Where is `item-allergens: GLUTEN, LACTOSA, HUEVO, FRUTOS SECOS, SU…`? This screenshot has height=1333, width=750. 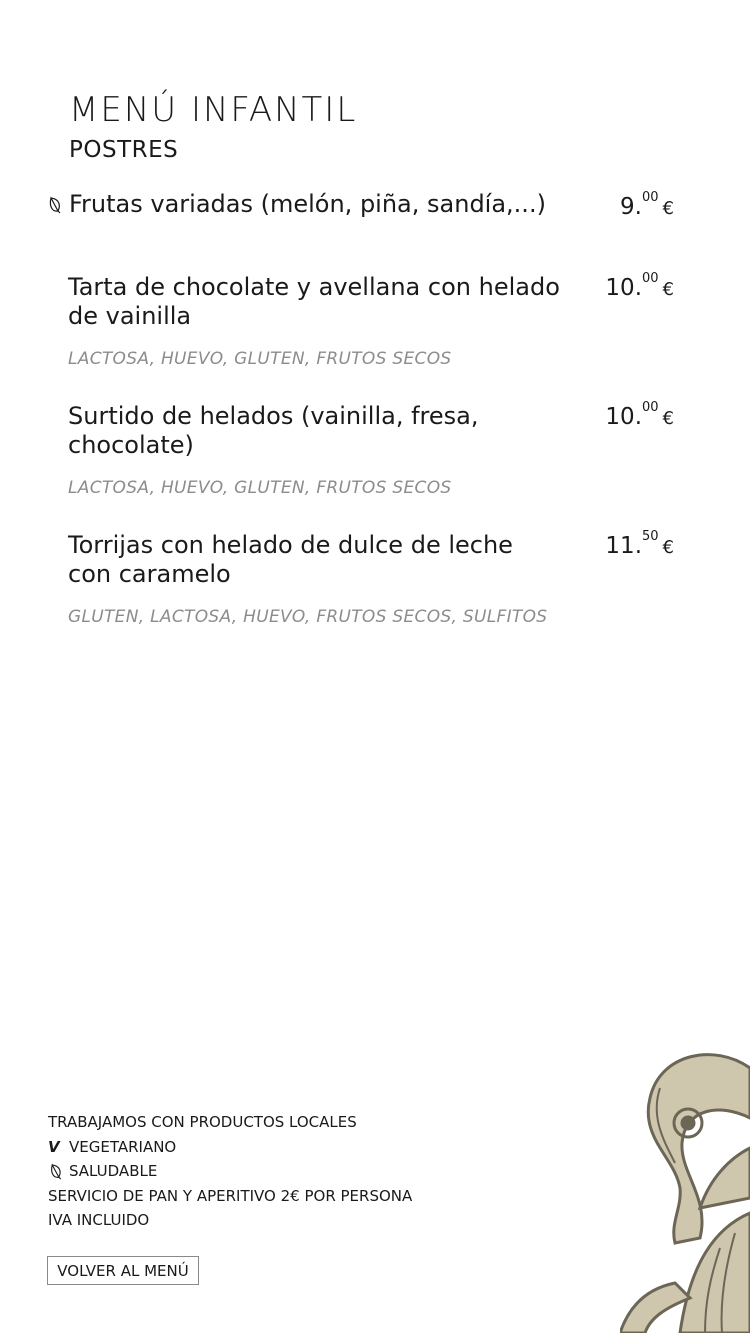 item-allergens: GLUTEN, LACTOSA, HUEVO, FRUTOS SECOS, SU… is located at coordinates (308, 617).